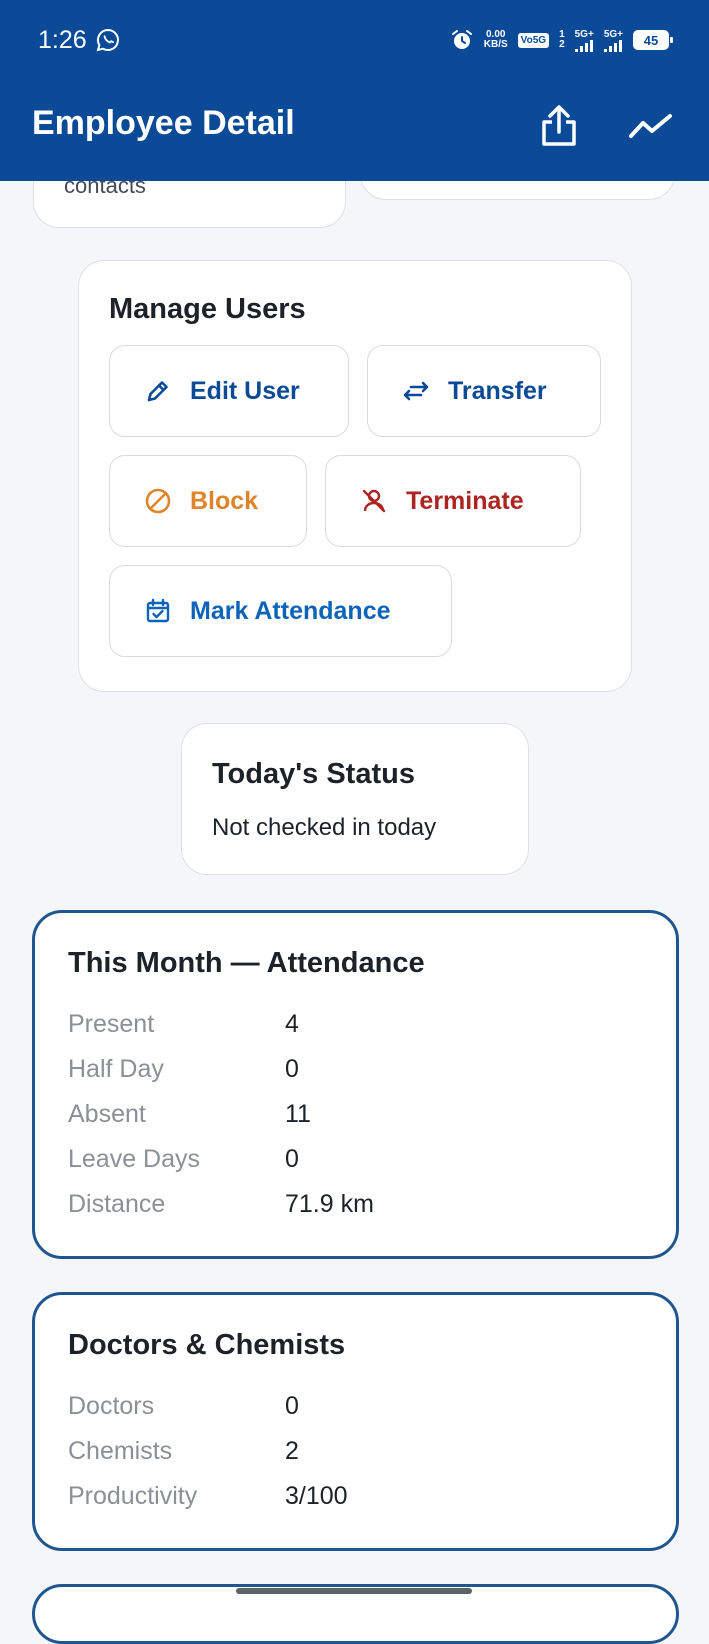  I want to click on stat-row-distance: Distance 71.9 km, so click(358, 1210).